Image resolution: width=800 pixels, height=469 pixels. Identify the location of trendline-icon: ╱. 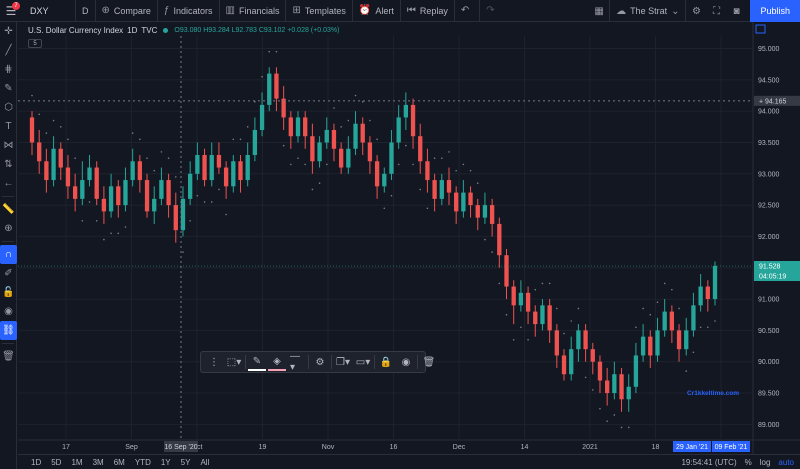
(8, 50).